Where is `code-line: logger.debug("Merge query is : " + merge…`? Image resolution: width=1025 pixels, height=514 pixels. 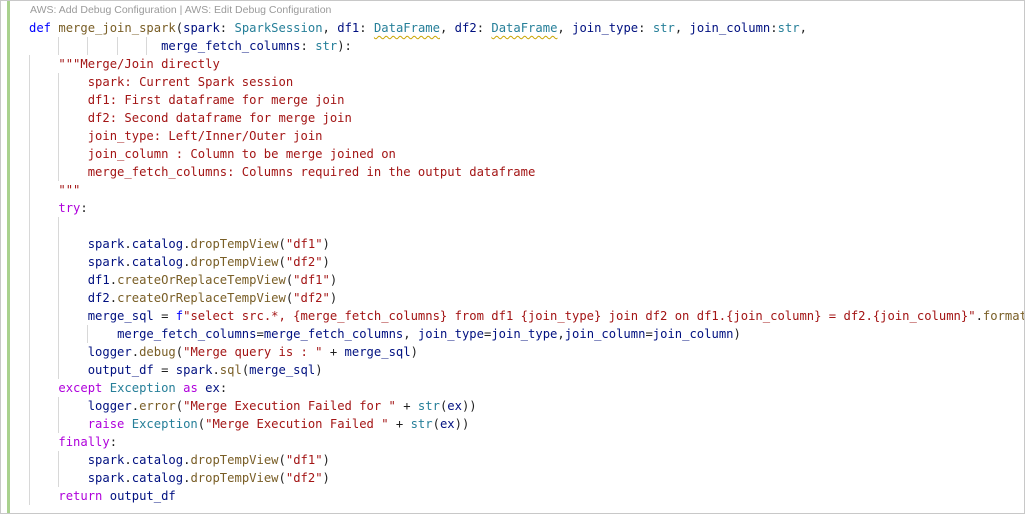 code-line: logger.debug("Merge query is : " + merge… is located at coordinates (526, 352).